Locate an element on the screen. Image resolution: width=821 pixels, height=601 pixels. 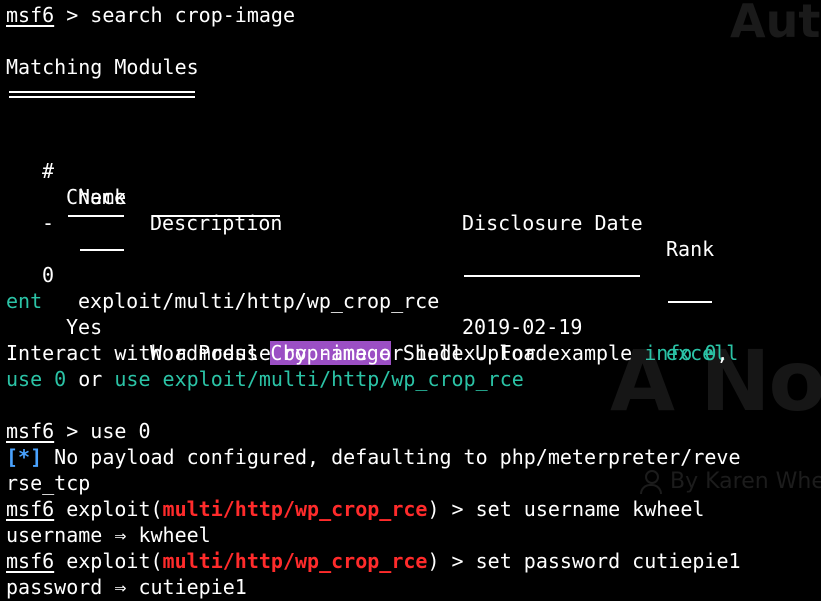
table-header-row-wrapped: Check Description is located at coordinates (413, 196).